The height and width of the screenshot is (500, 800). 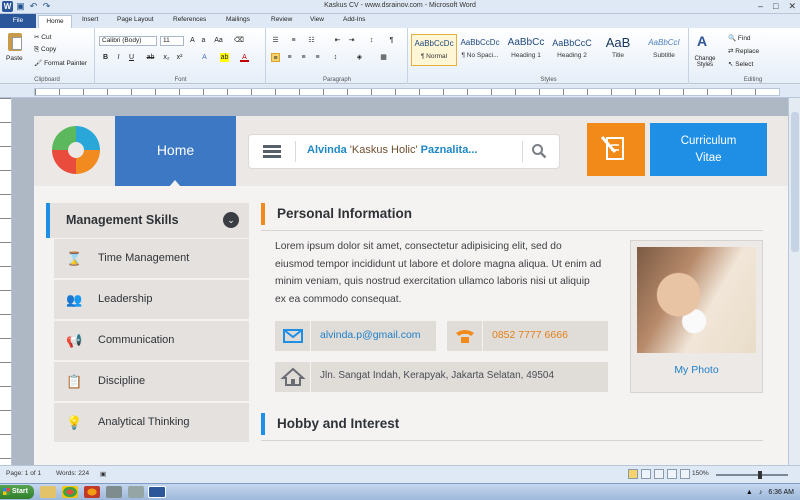 I want to click on edit-document-icon, so click(x=616, y=149).